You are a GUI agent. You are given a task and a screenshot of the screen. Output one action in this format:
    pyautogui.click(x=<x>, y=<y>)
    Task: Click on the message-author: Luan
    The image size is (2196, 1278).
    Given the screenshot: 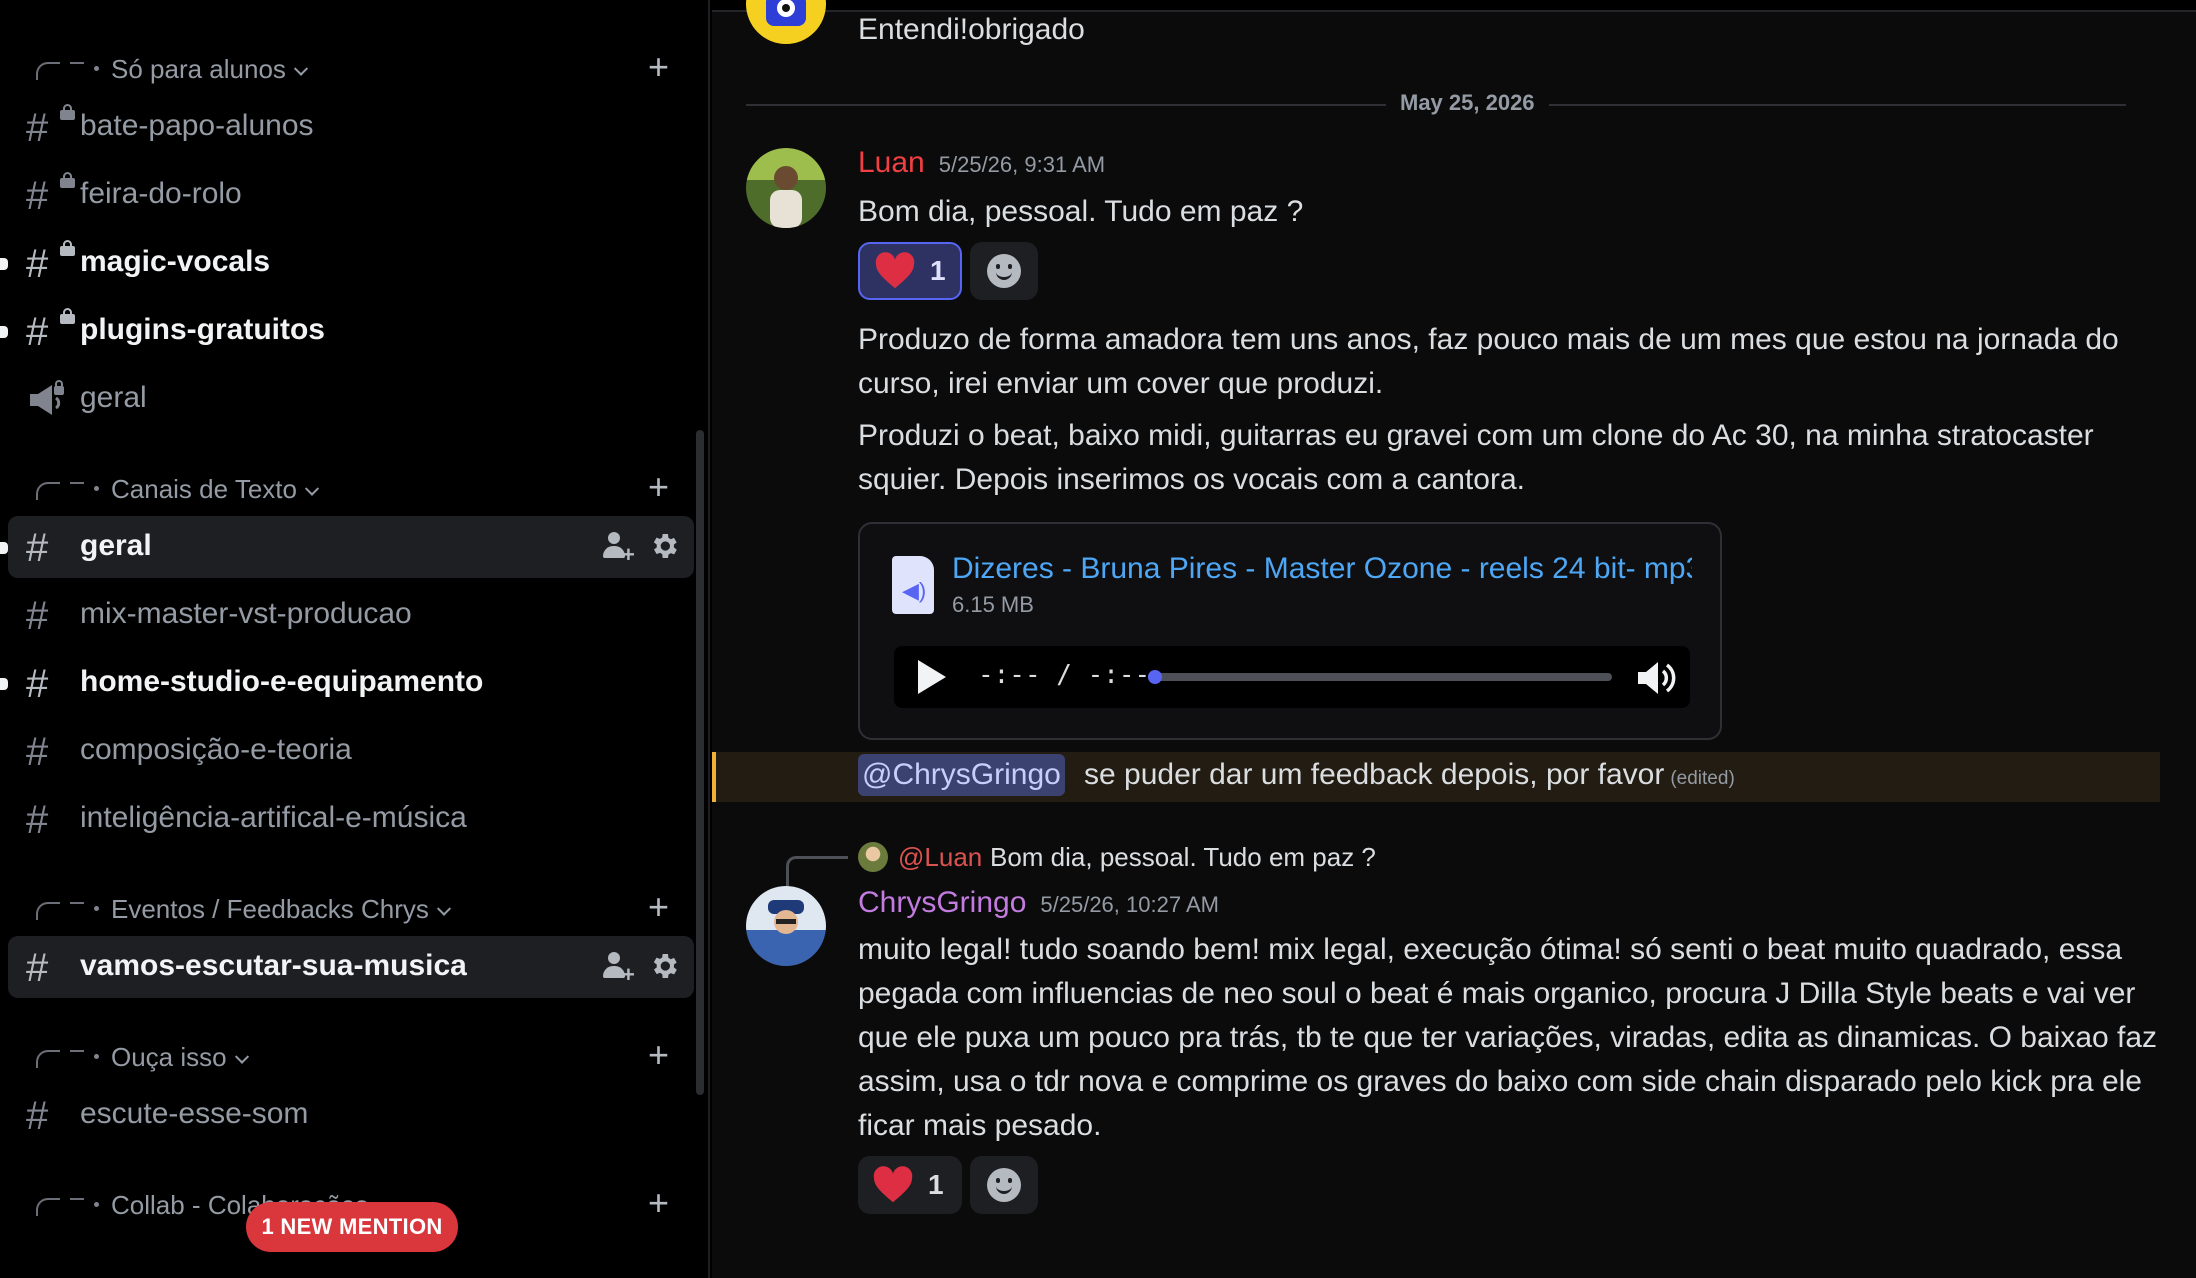 What is the action you would take?
    pyautogui.click(x=891, y=162)
    